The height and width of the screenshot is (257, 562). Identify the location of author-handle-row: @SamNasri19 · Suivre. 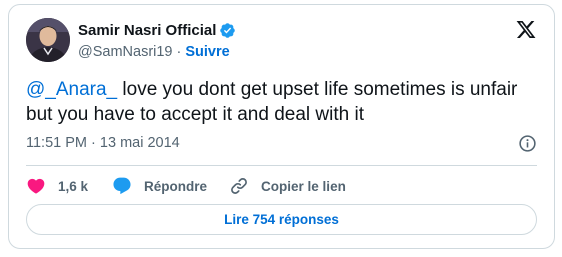
(154, 52).